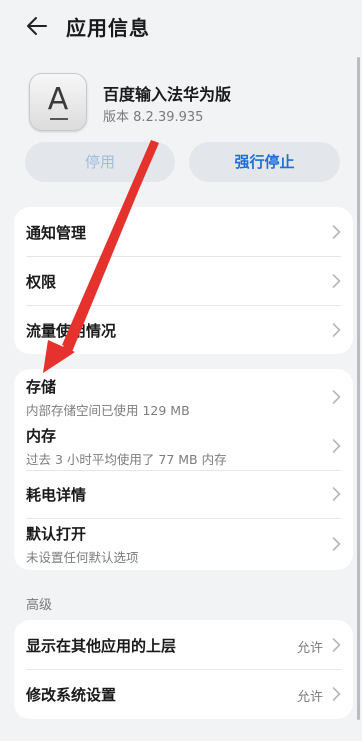  I want to click on header-bar: 应用信息, so click(181, 26).